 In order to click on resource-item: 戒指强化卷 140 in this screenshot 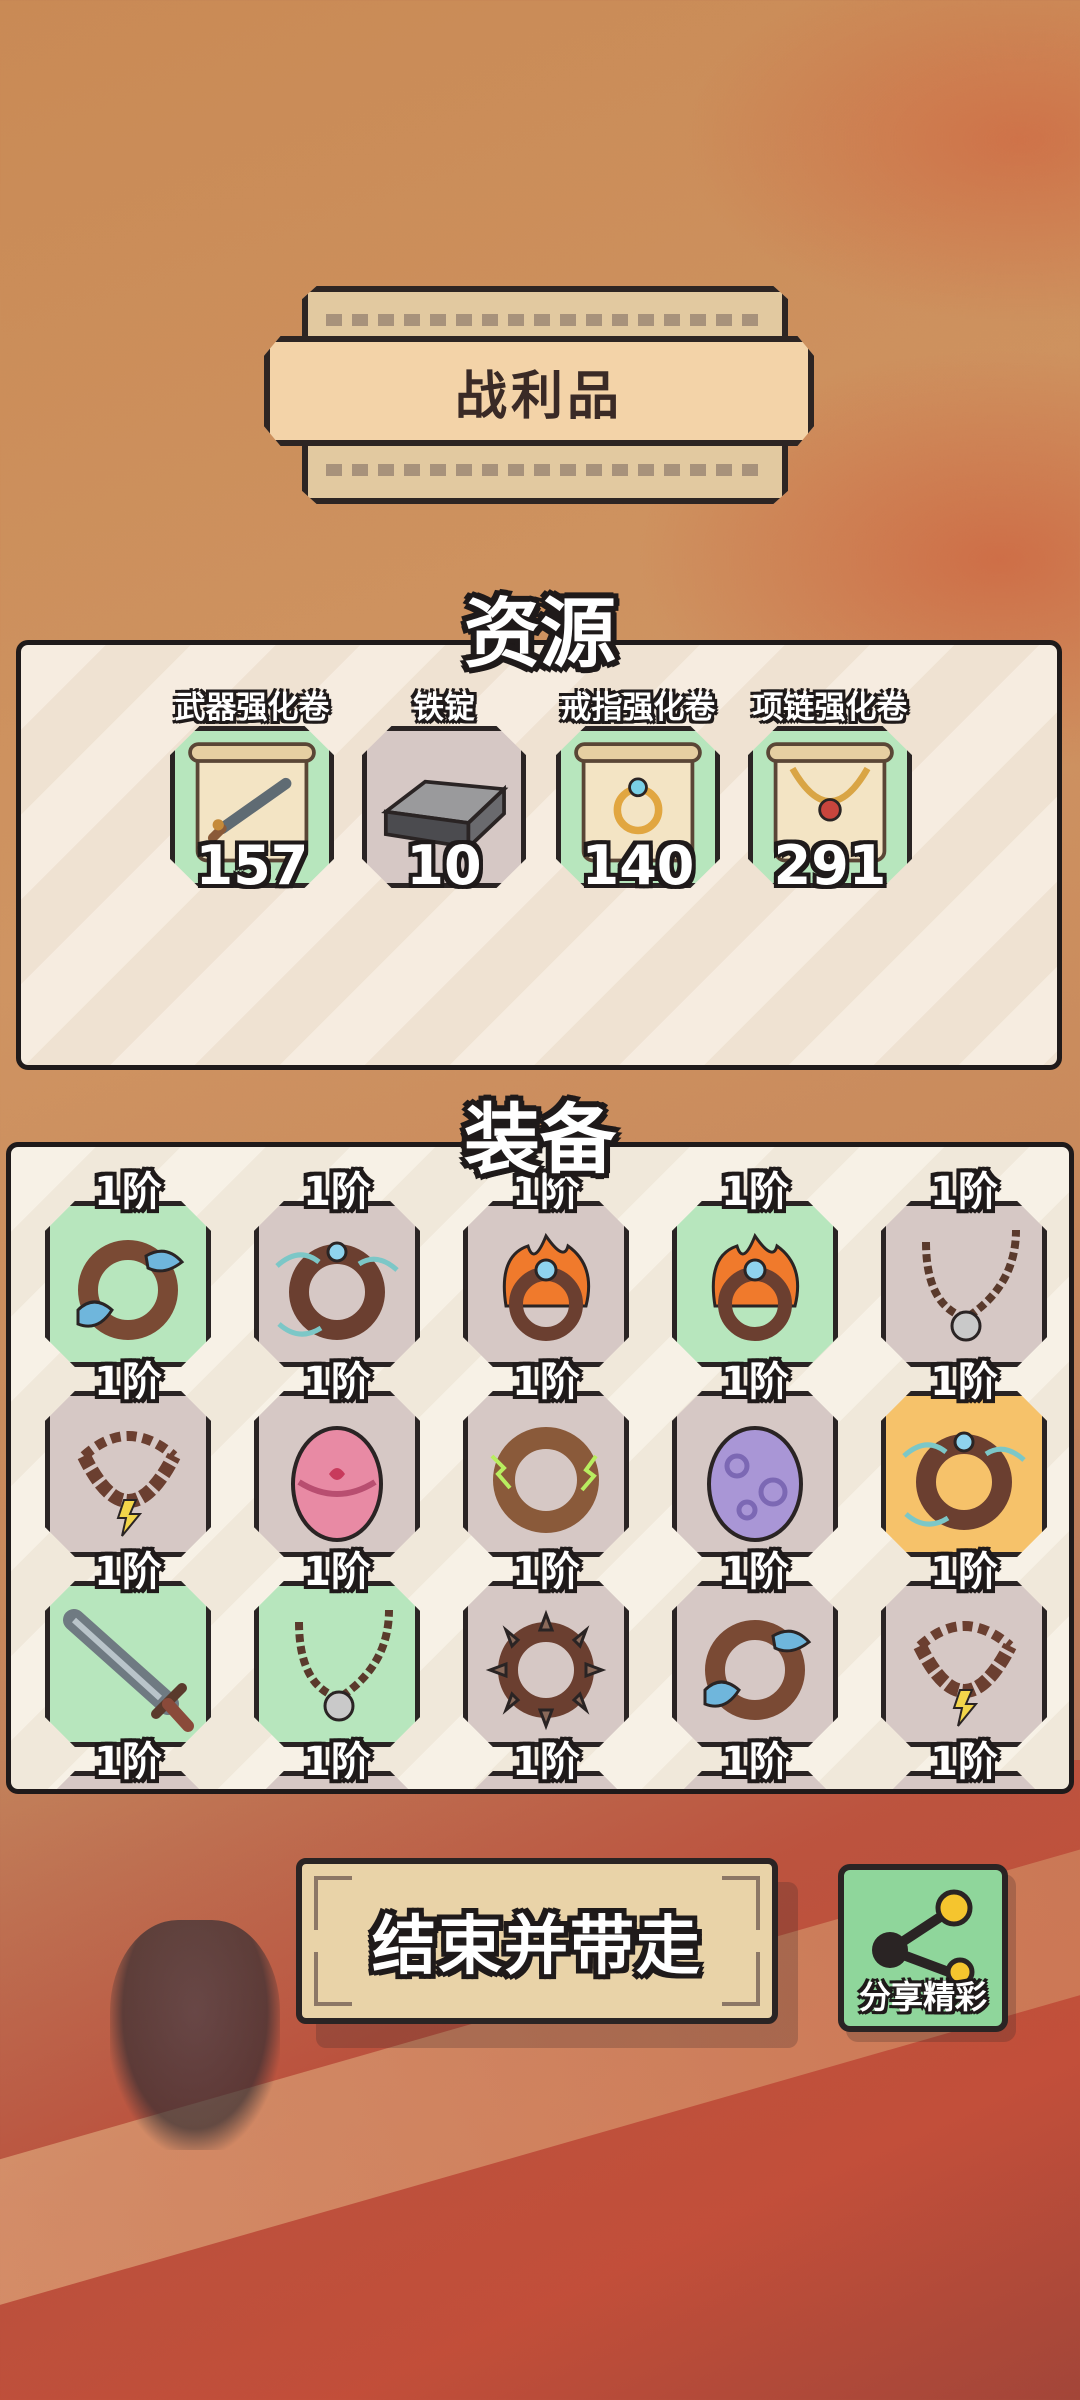, I will do `click(638, 789)`.